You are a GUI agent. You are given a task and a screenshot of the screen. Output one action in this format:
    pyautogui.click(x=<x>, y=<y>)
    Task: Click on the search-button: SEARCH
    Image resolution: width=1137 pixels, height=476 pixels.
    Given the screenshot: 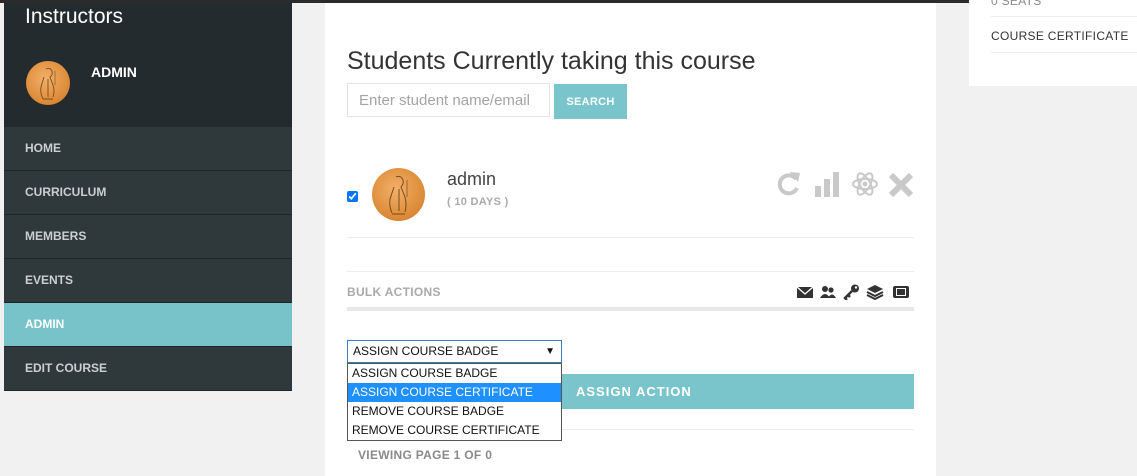 What is the action you would take?
    pyautogui.click(x=590, y=101)
    